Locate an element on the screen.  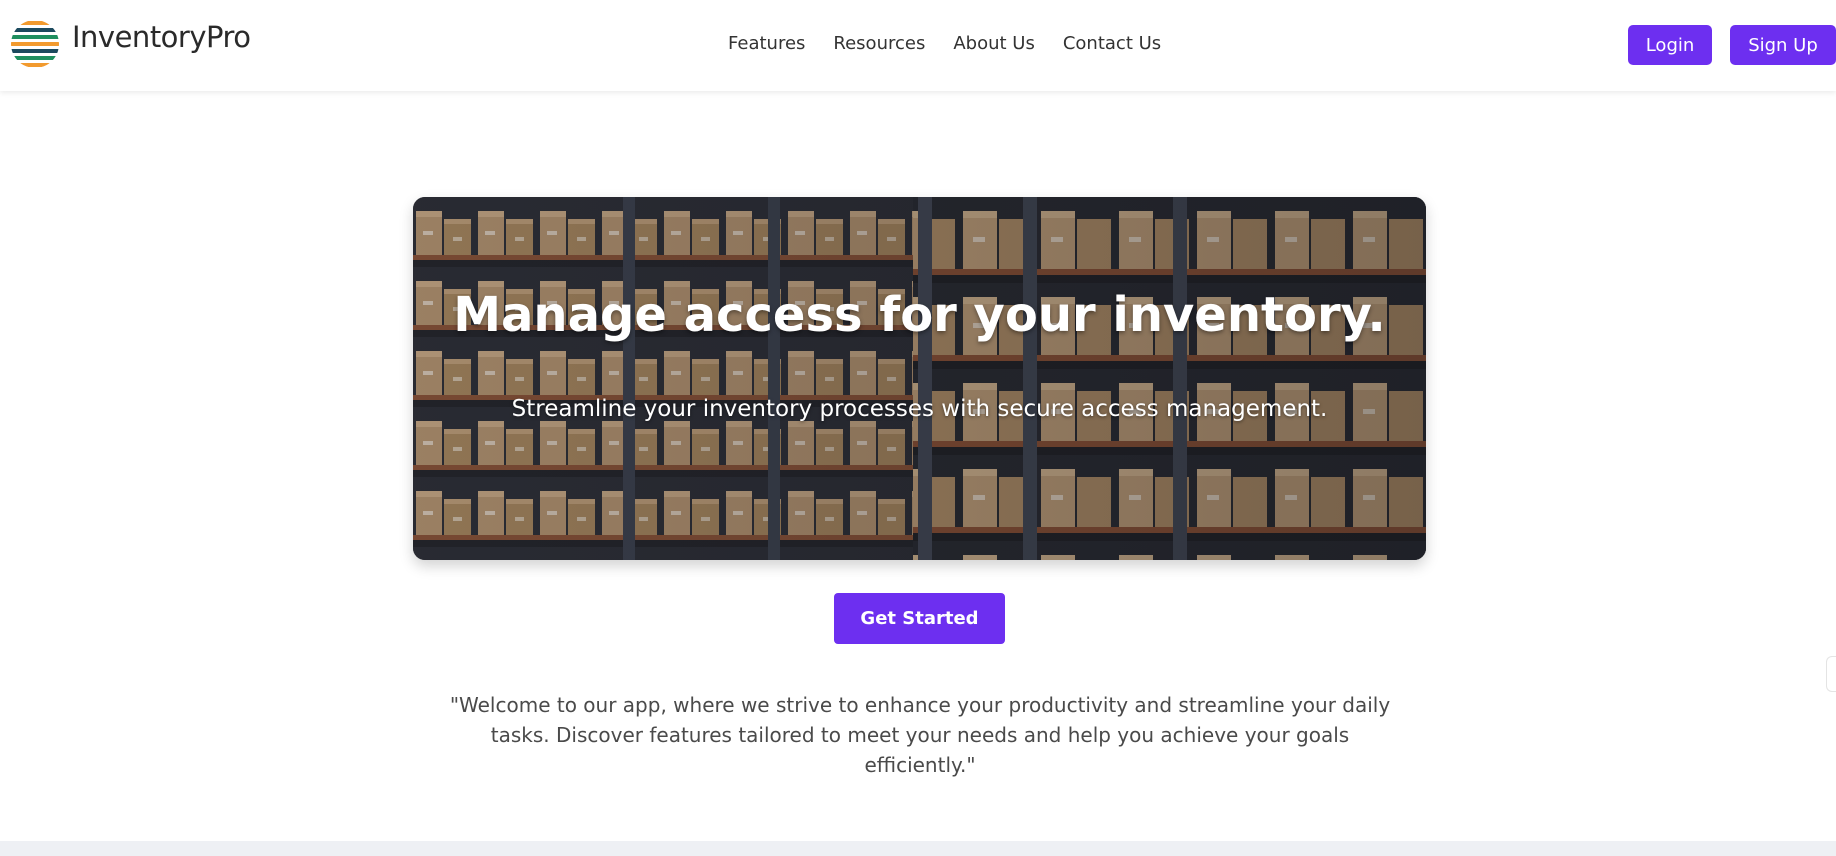
brand-logo: InventoryPro is located at coordinates (130, 44).